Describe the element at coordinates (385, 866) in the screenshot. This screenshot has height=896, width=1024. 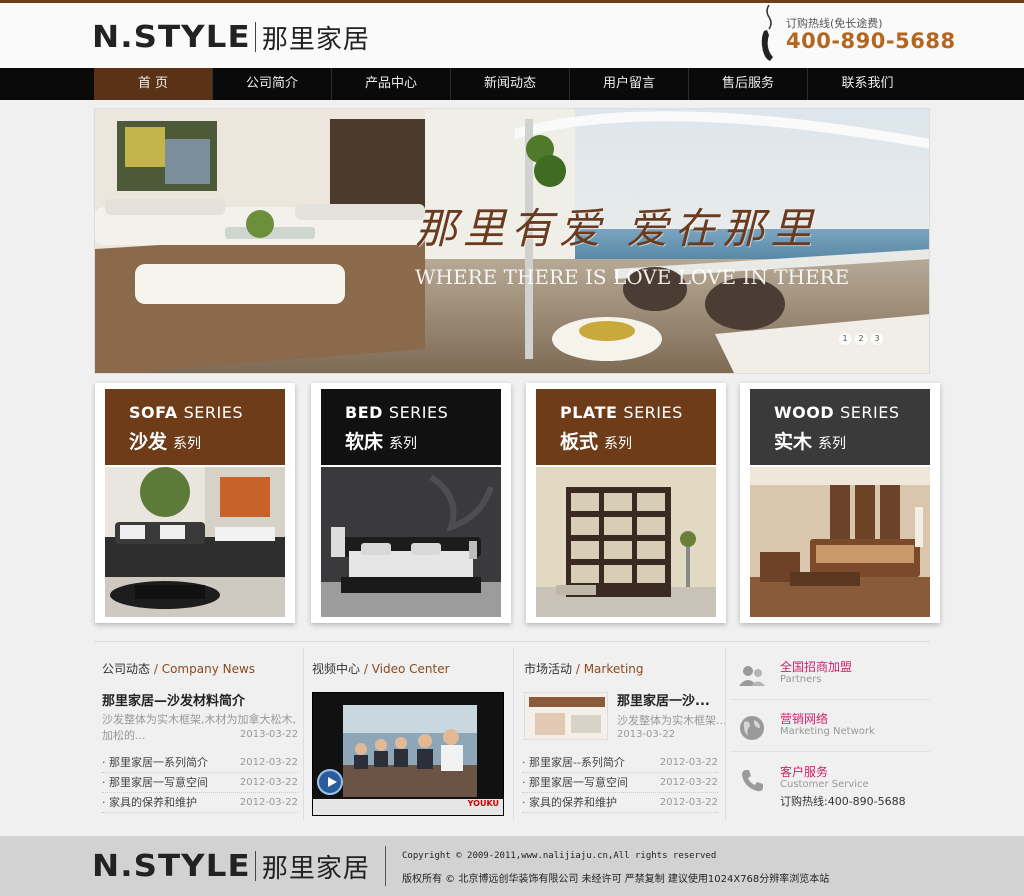
I see `footer-divider` at that location.